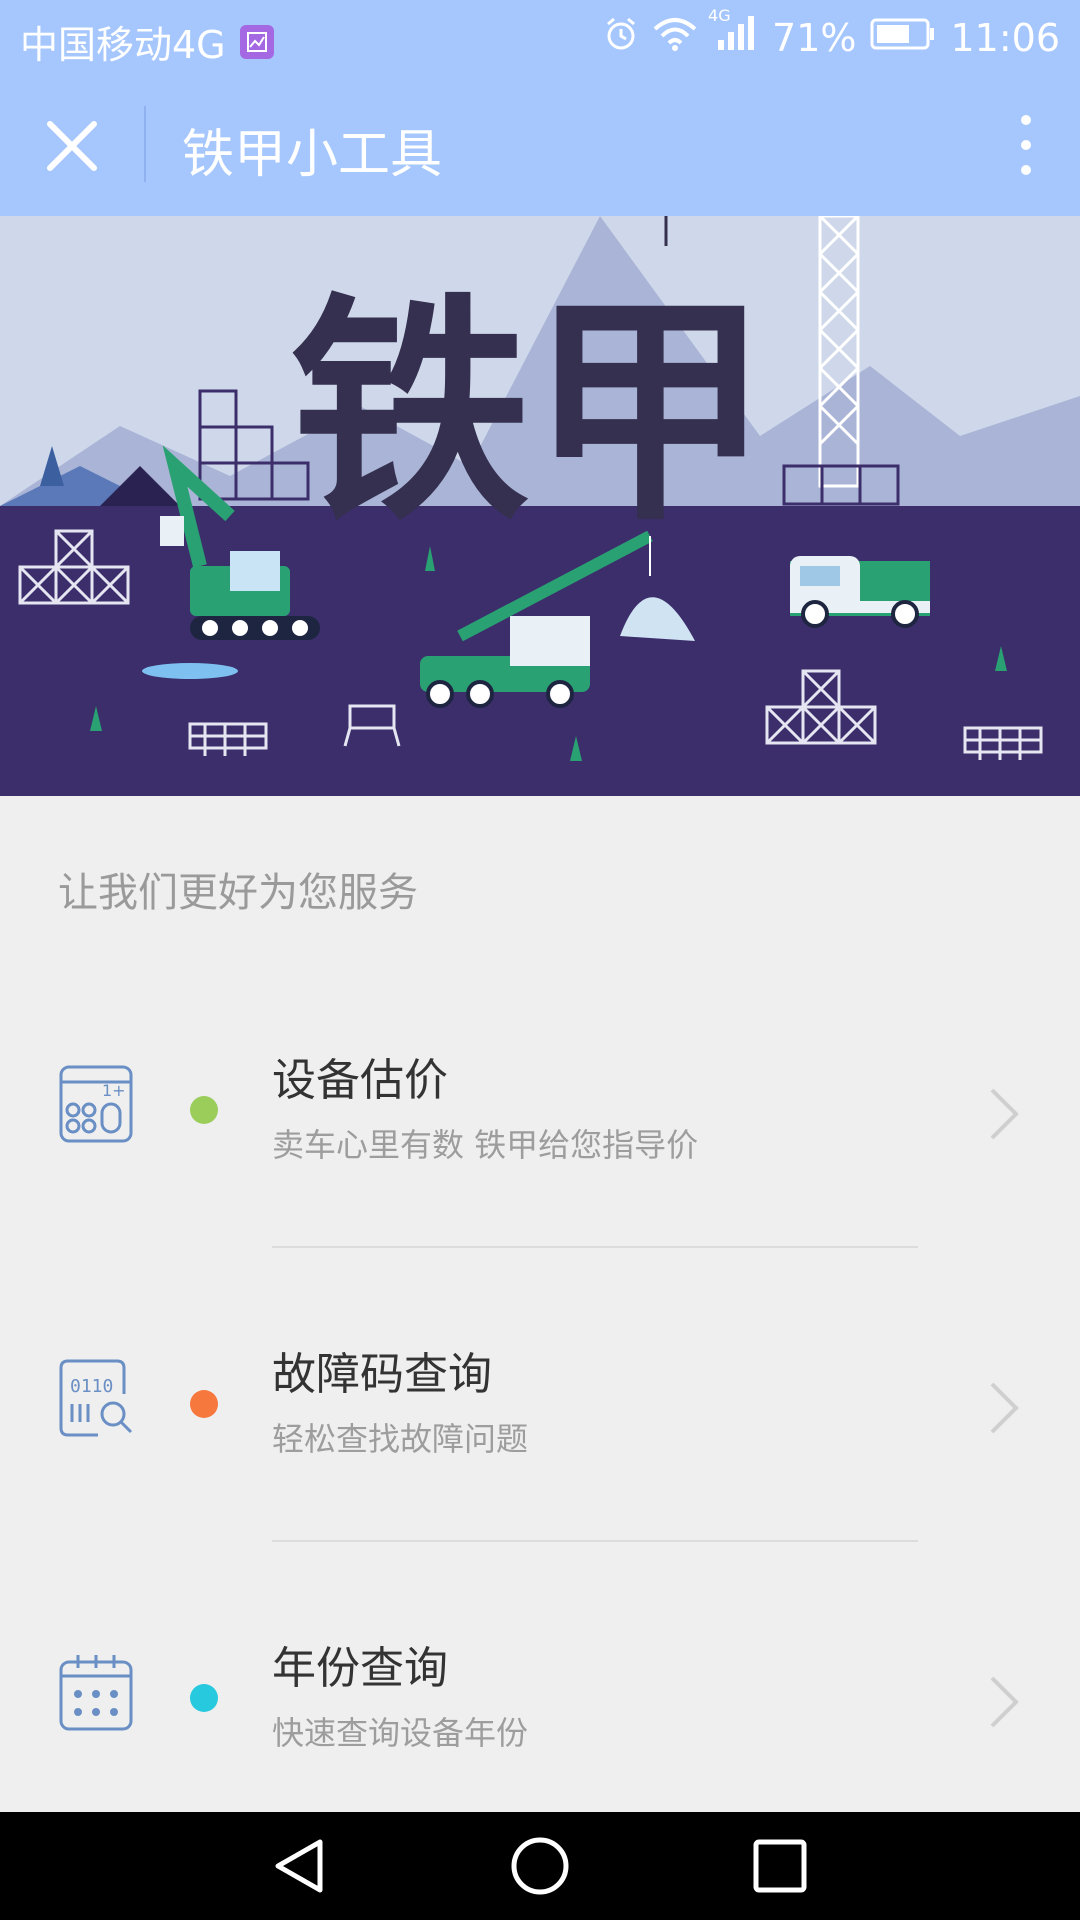 This screenshot has height=1920, width=1080. What do you see at coordinates (114, 1090) in the screenshot?
I see `svg-text: 1+` at bounding box center [114, 1090].